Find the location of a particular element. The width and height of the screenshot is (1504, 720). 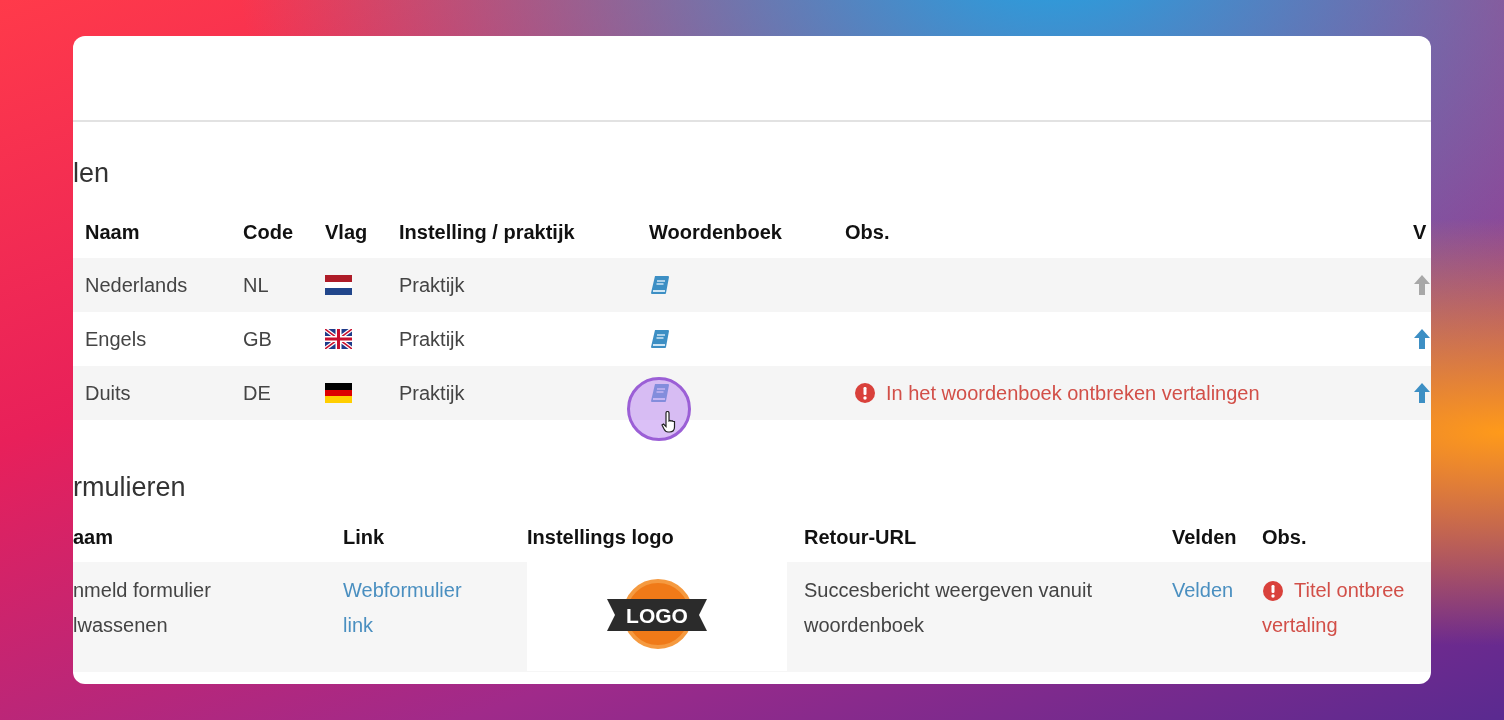

logo-drawing: LOGO is located at coordinates (657, 616).